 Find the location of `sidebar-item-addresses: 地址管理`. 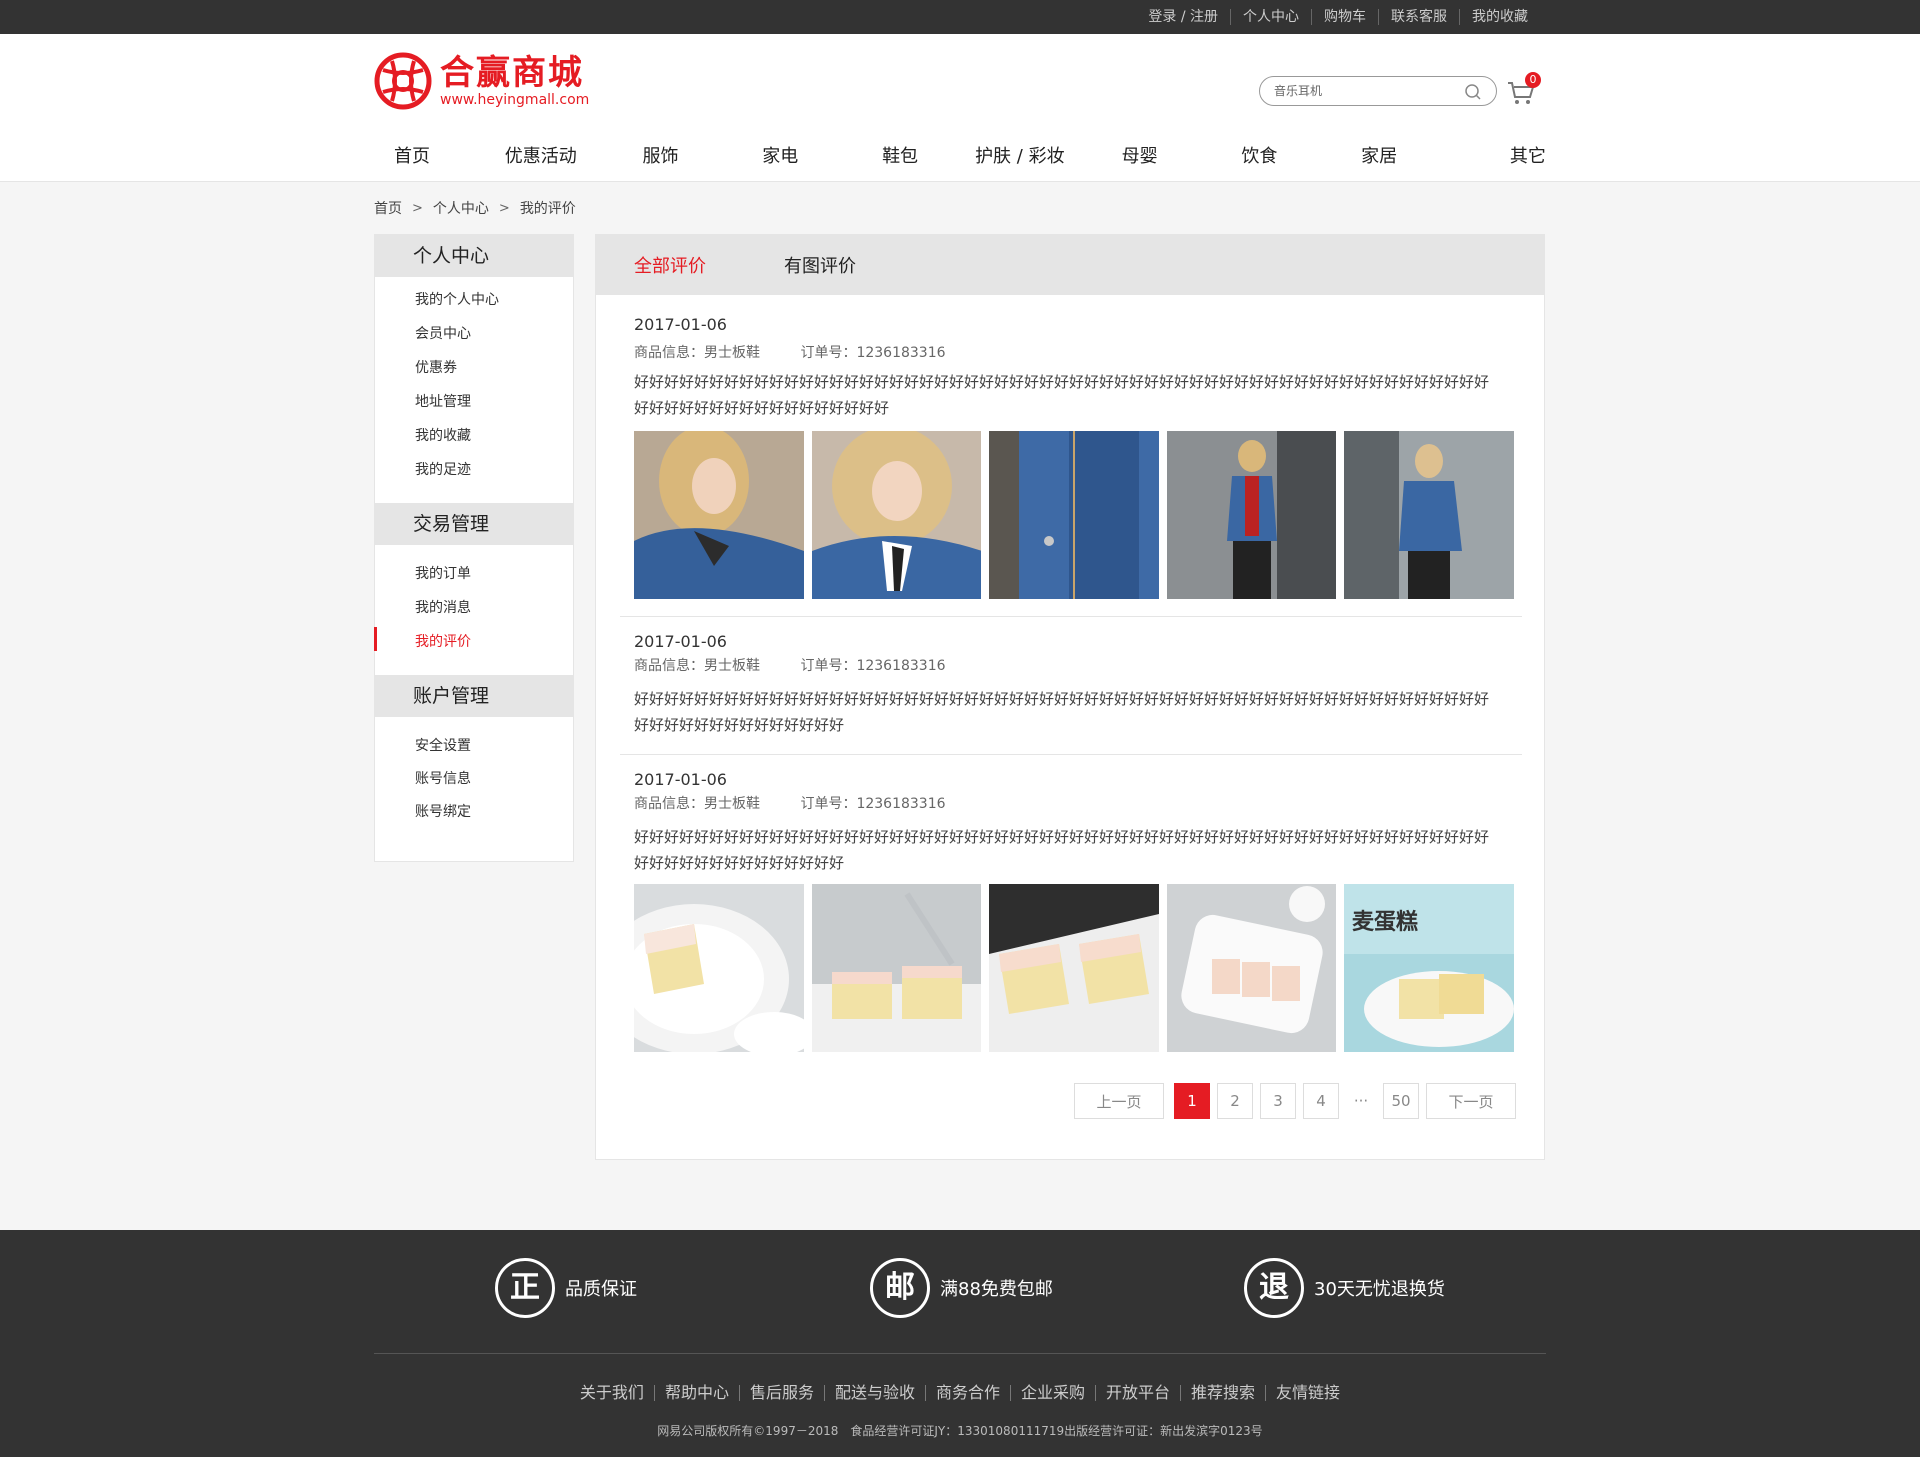

sidebar-item-addresses: 地址管理 is located at coordinates (474, 408).